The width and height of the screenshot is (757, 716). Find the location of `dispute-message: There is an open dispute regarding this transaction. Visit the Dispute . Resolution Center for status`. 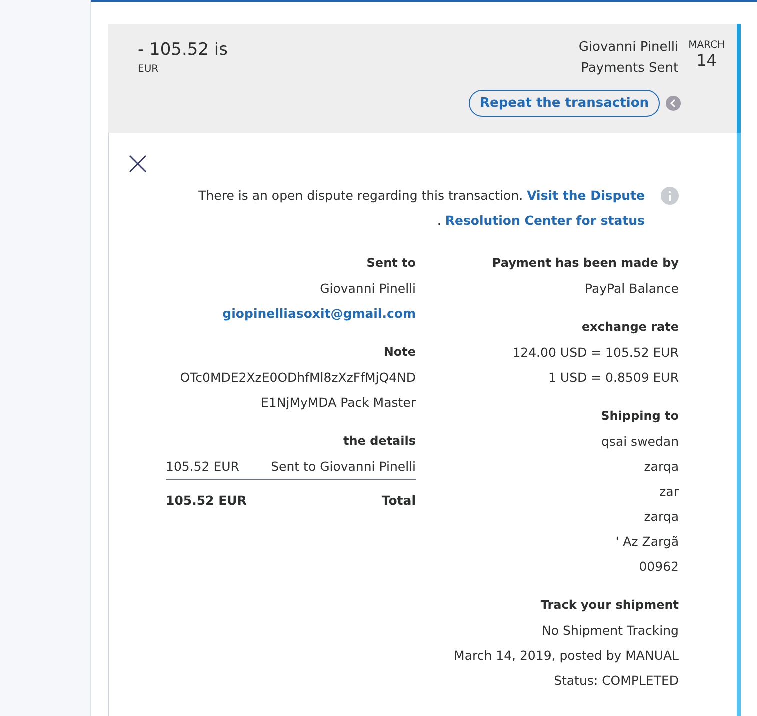

dispute-message: There is an open dispute regarding this transaction. Visit the Dispute . Resolution Center for status is located at coordinates (421, 208).